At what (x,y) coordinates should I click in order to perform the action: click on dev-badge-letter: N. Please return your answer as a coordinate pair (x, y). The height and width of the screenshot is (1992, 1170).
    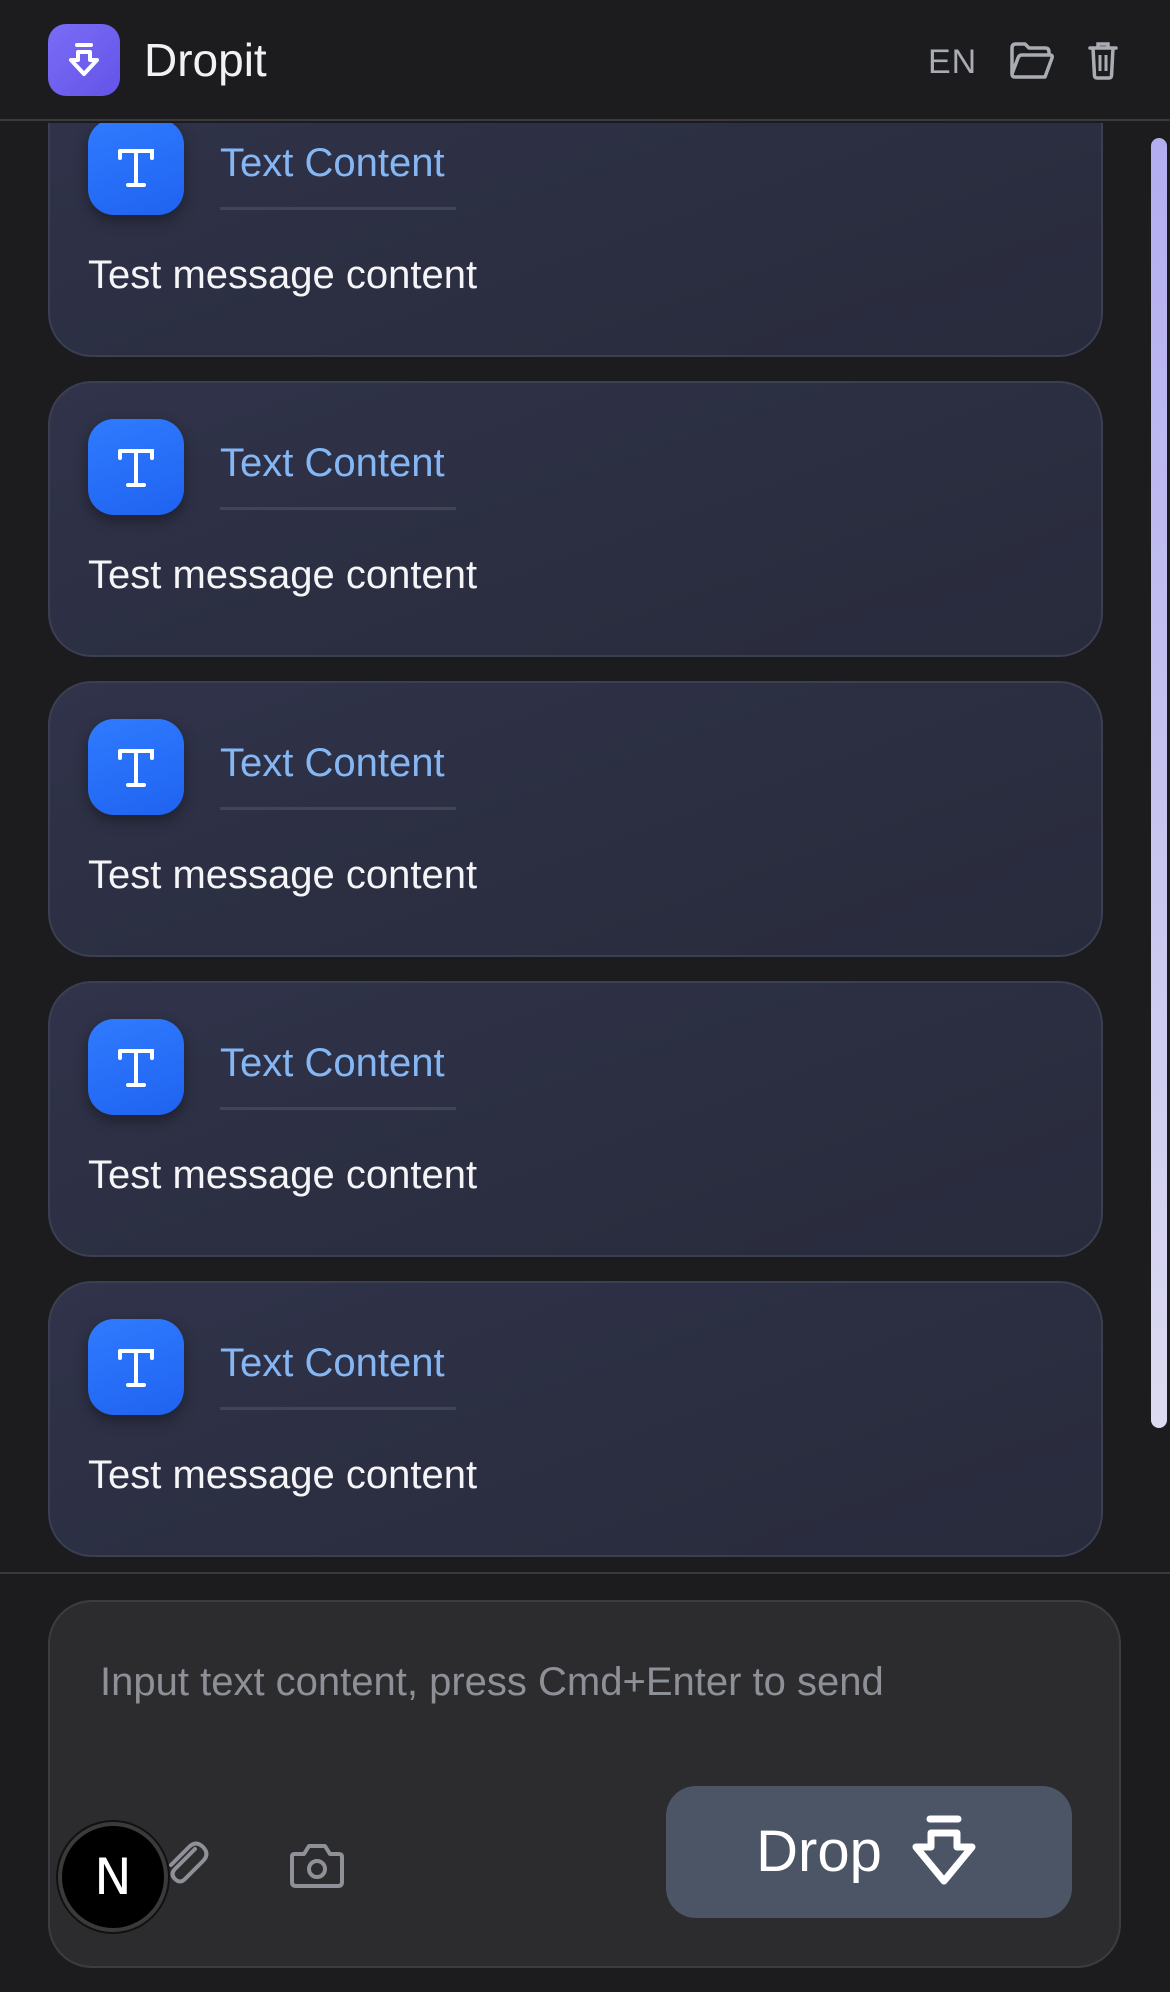
    Looking at the image, I should click on (113, 1877).